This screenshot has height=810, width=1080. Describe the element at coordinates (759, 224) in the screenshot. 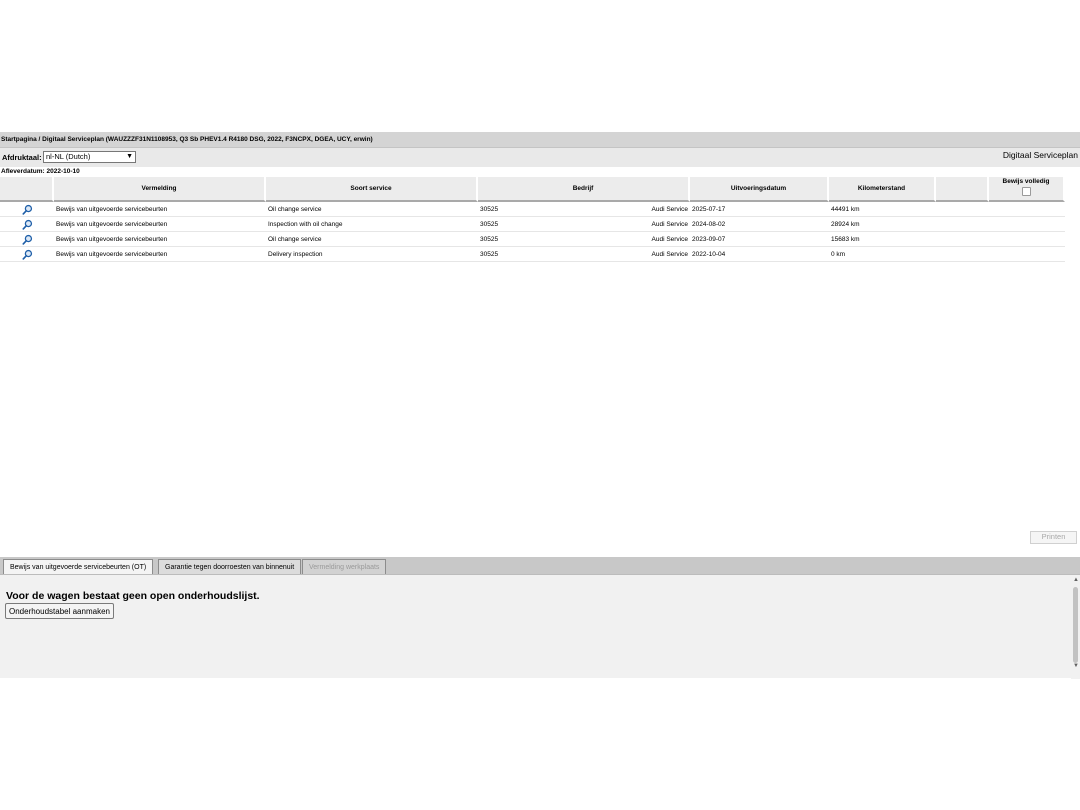

I see `cell-execution-date: 2024-08-02` at that location.